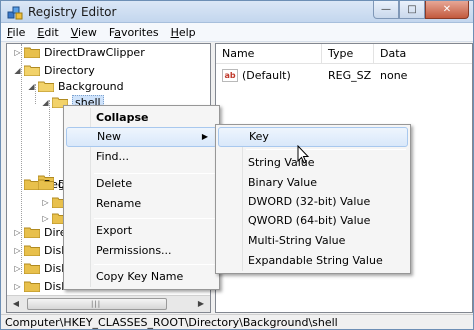 This screenshot has width=474, height=330. What do you see at coordinates (237, 12) in the screenshot?
I see `title-bar: Registry Editor — □ ✕` at bounding box center [237, 12].